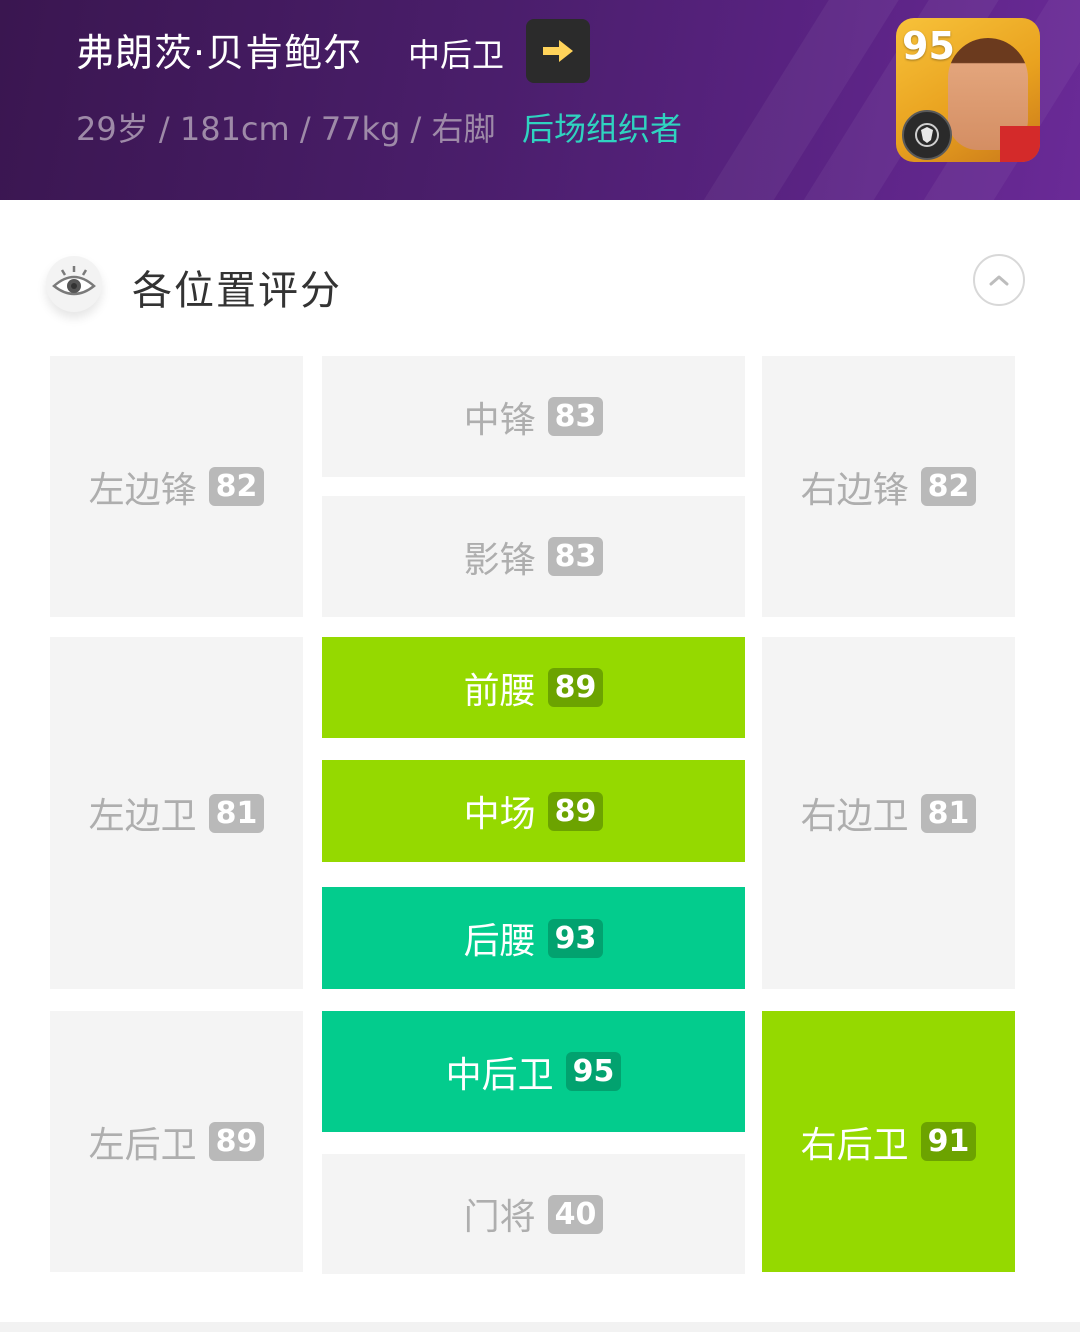  I want to click on club-badge-icon, so click(927, 135).